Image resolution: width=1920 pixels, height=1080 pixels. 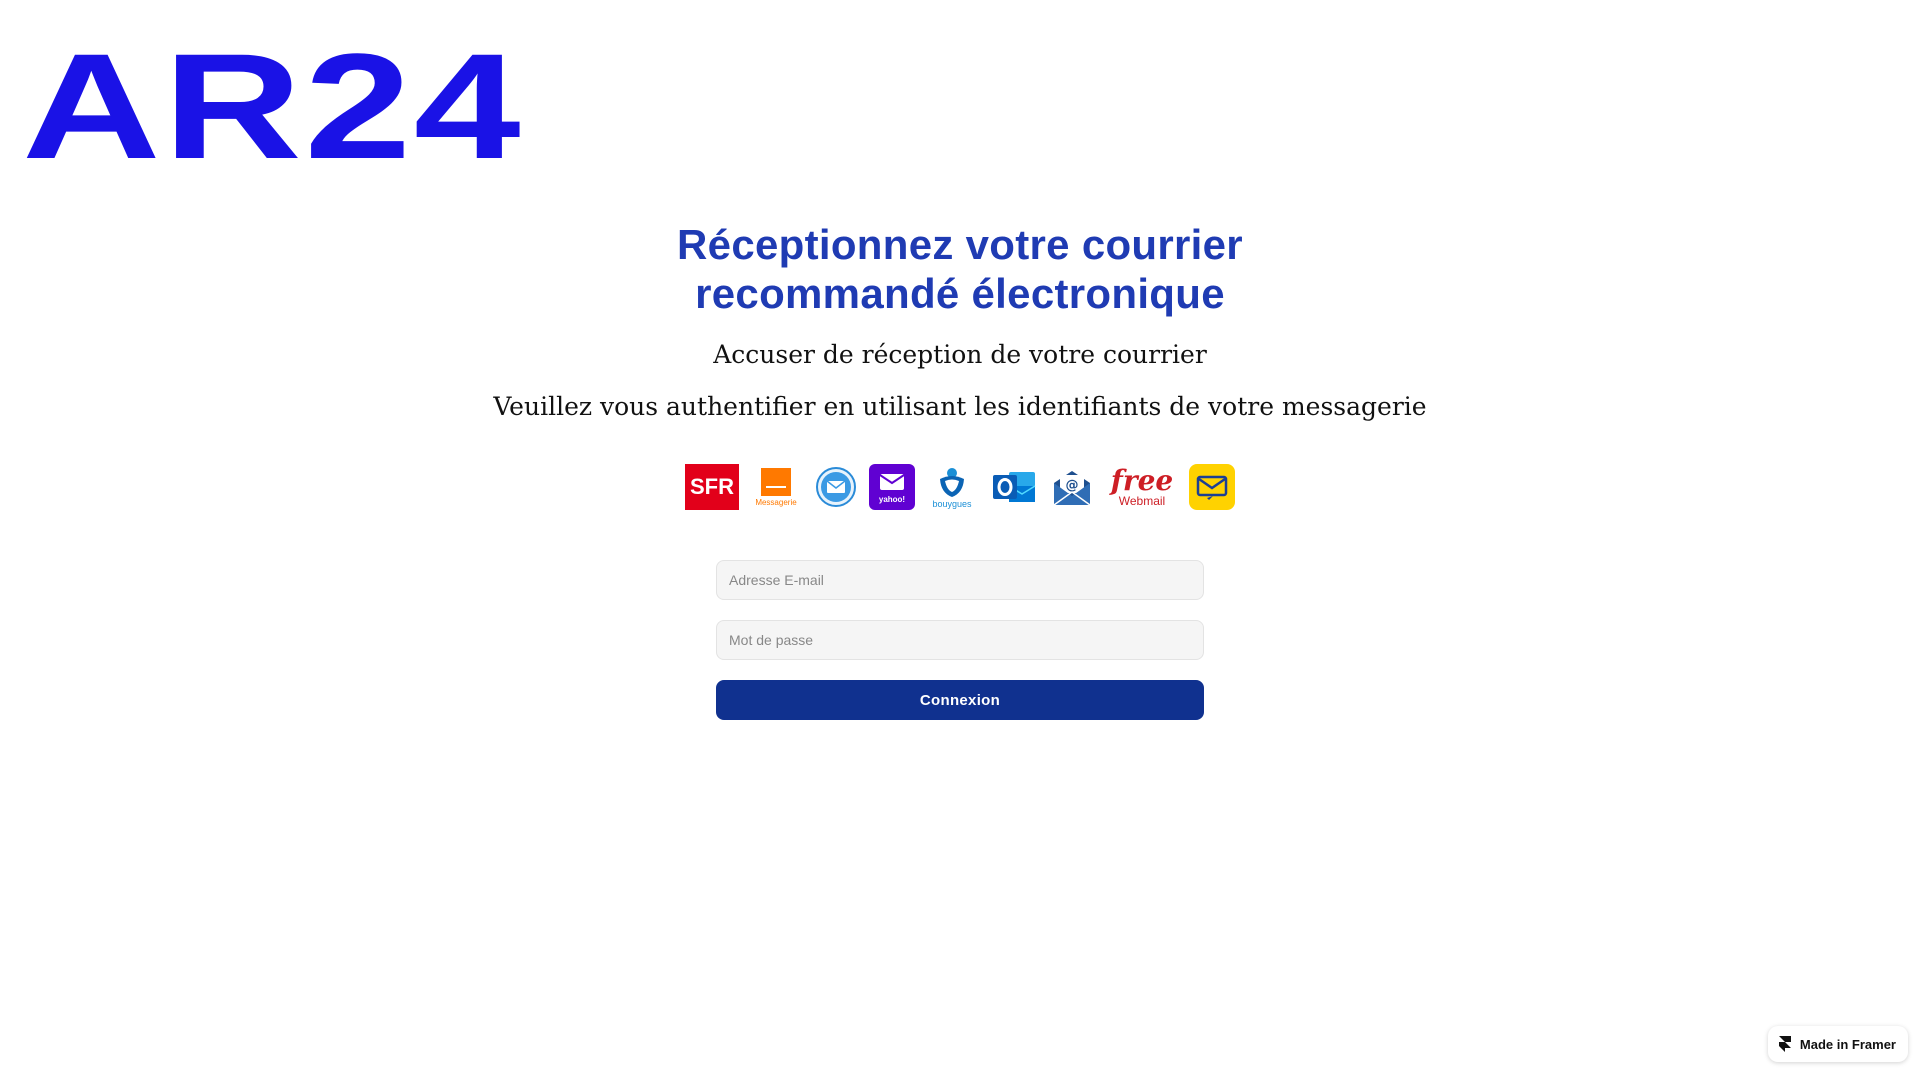 I want to click on password-field, so click(x=960, y=640).